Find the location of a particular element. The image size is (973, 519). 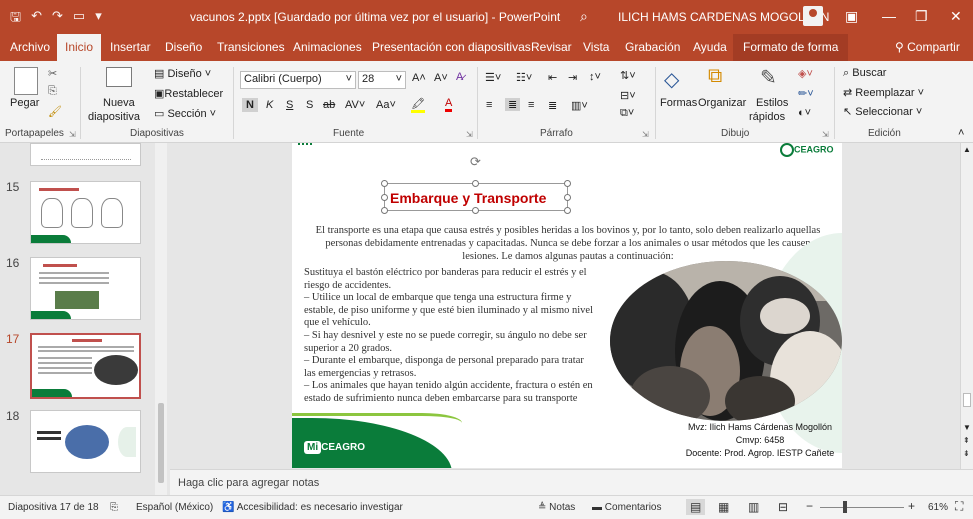

zoom-level: 61% is located at coordinates (938, 507).